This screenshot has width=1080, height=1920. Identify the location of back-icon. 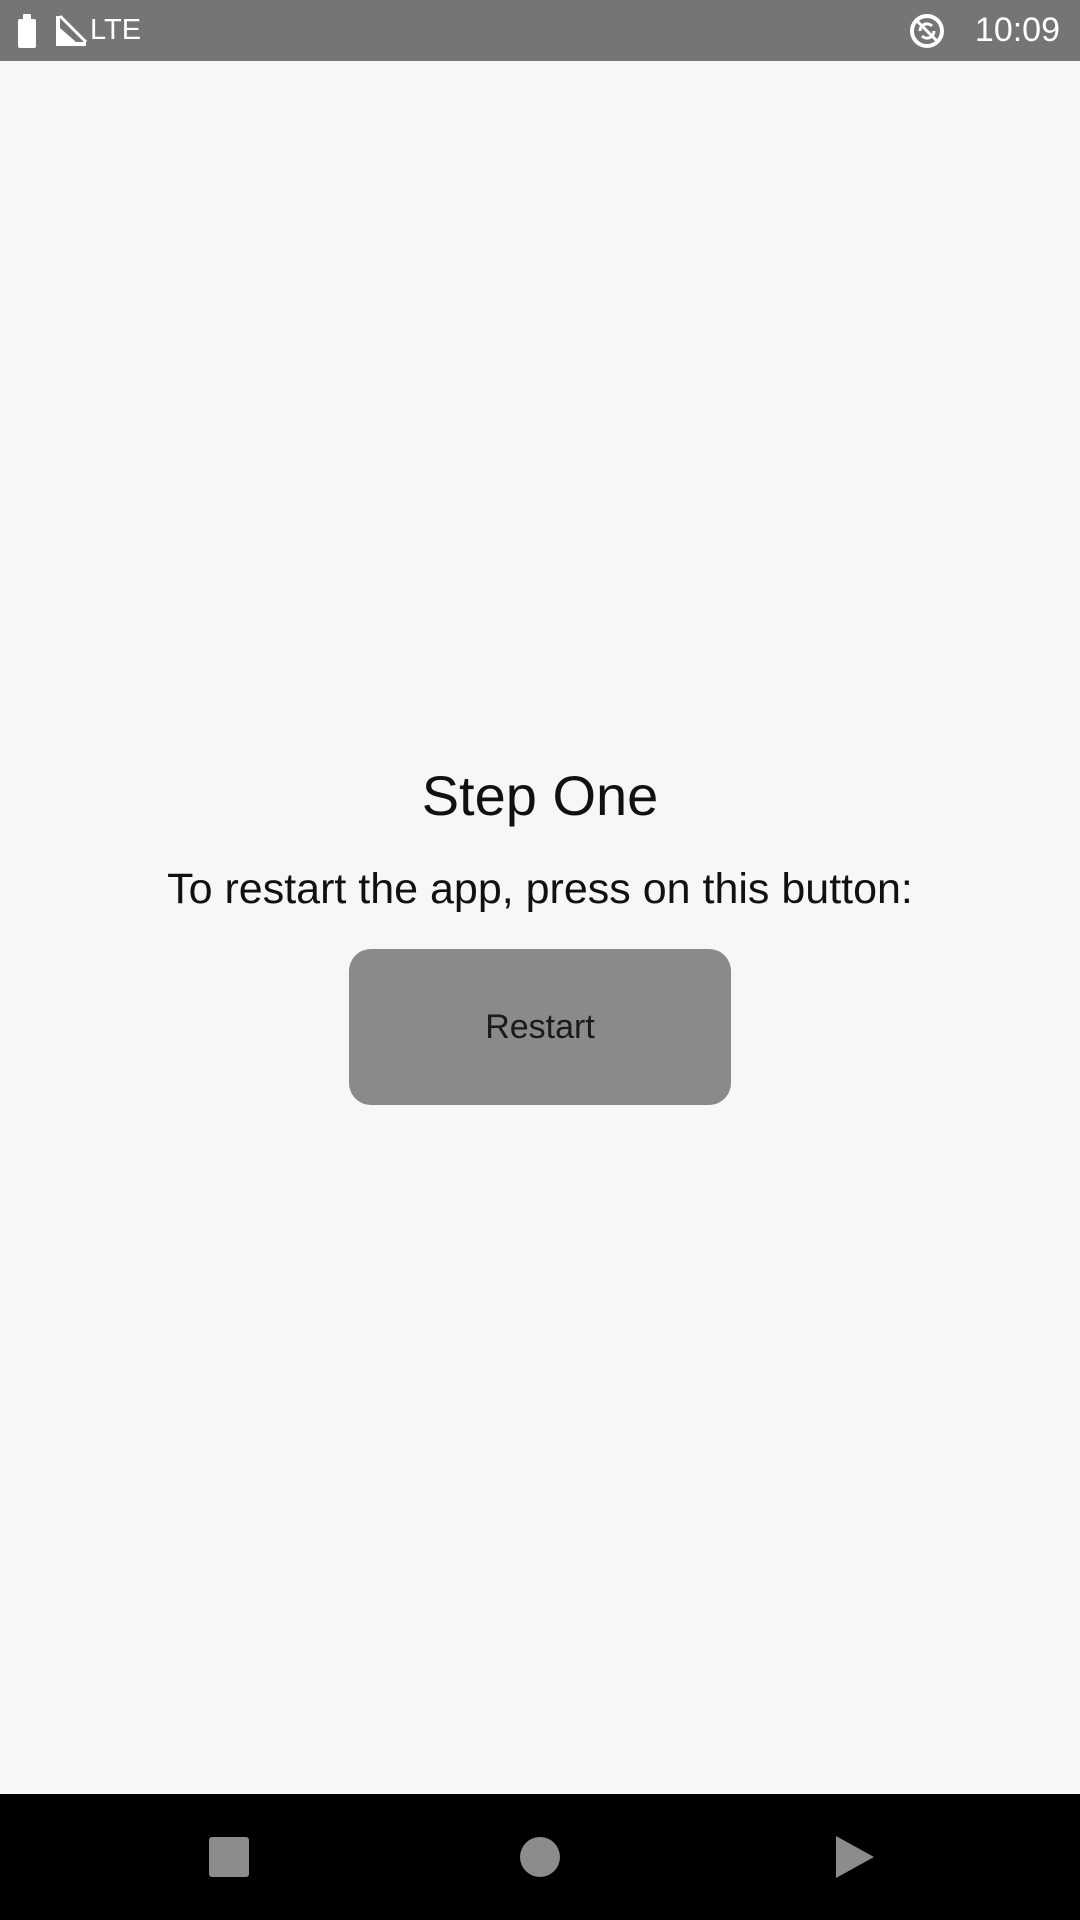
(855, 1857).